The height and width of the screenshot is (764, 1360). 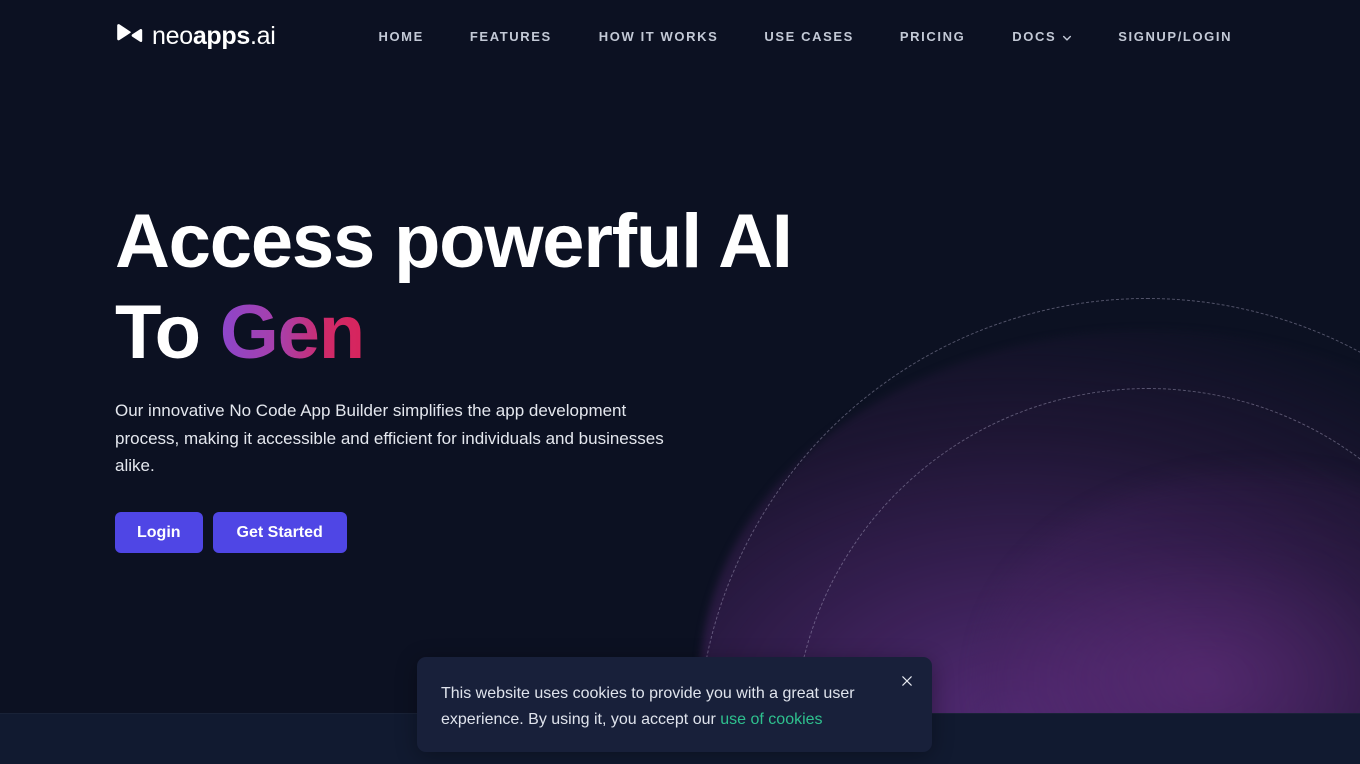 I want to click on hero-title-accent: Gen, so click(x=292, y=332).